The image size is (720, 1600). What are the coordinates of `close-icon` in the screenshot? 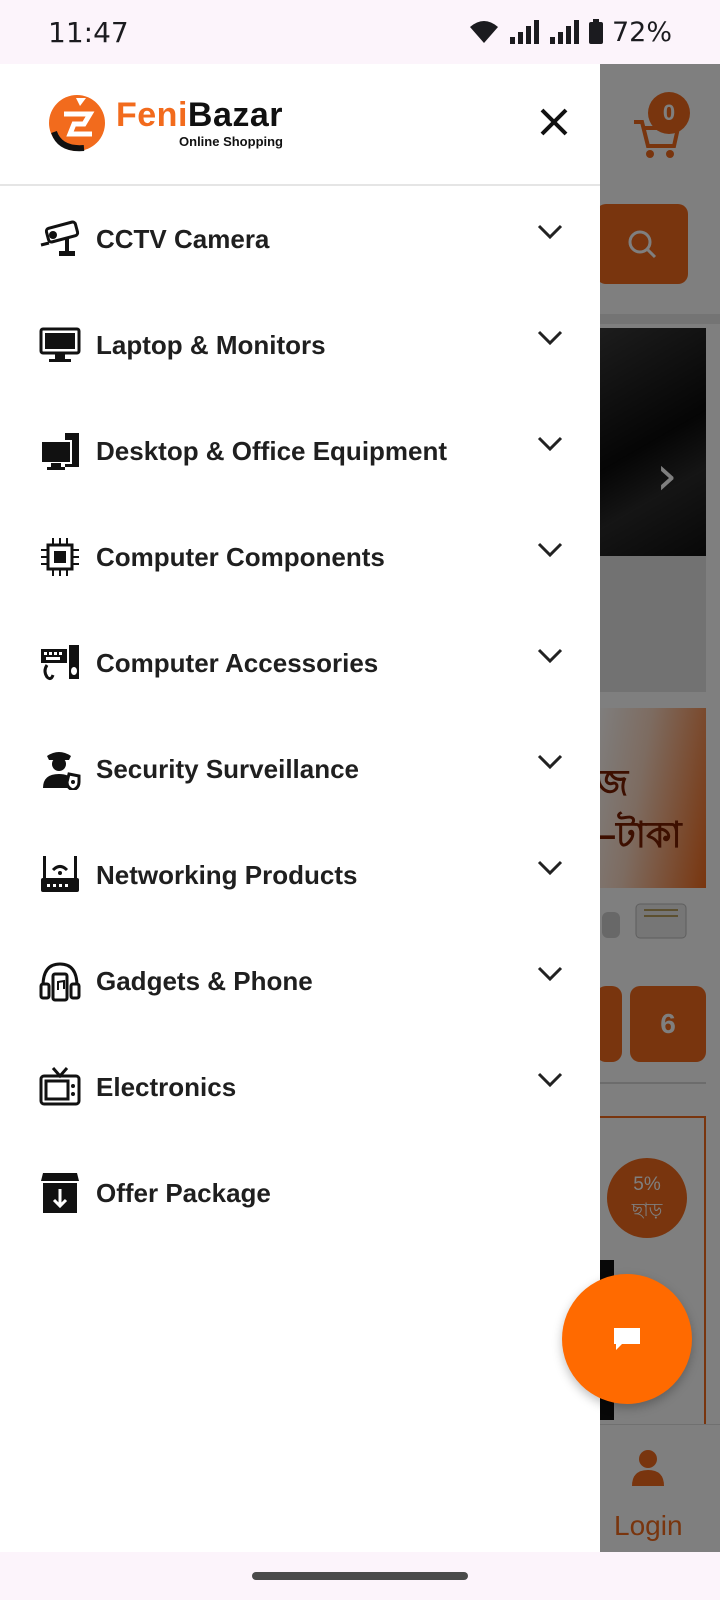 It's located at (554, 122).